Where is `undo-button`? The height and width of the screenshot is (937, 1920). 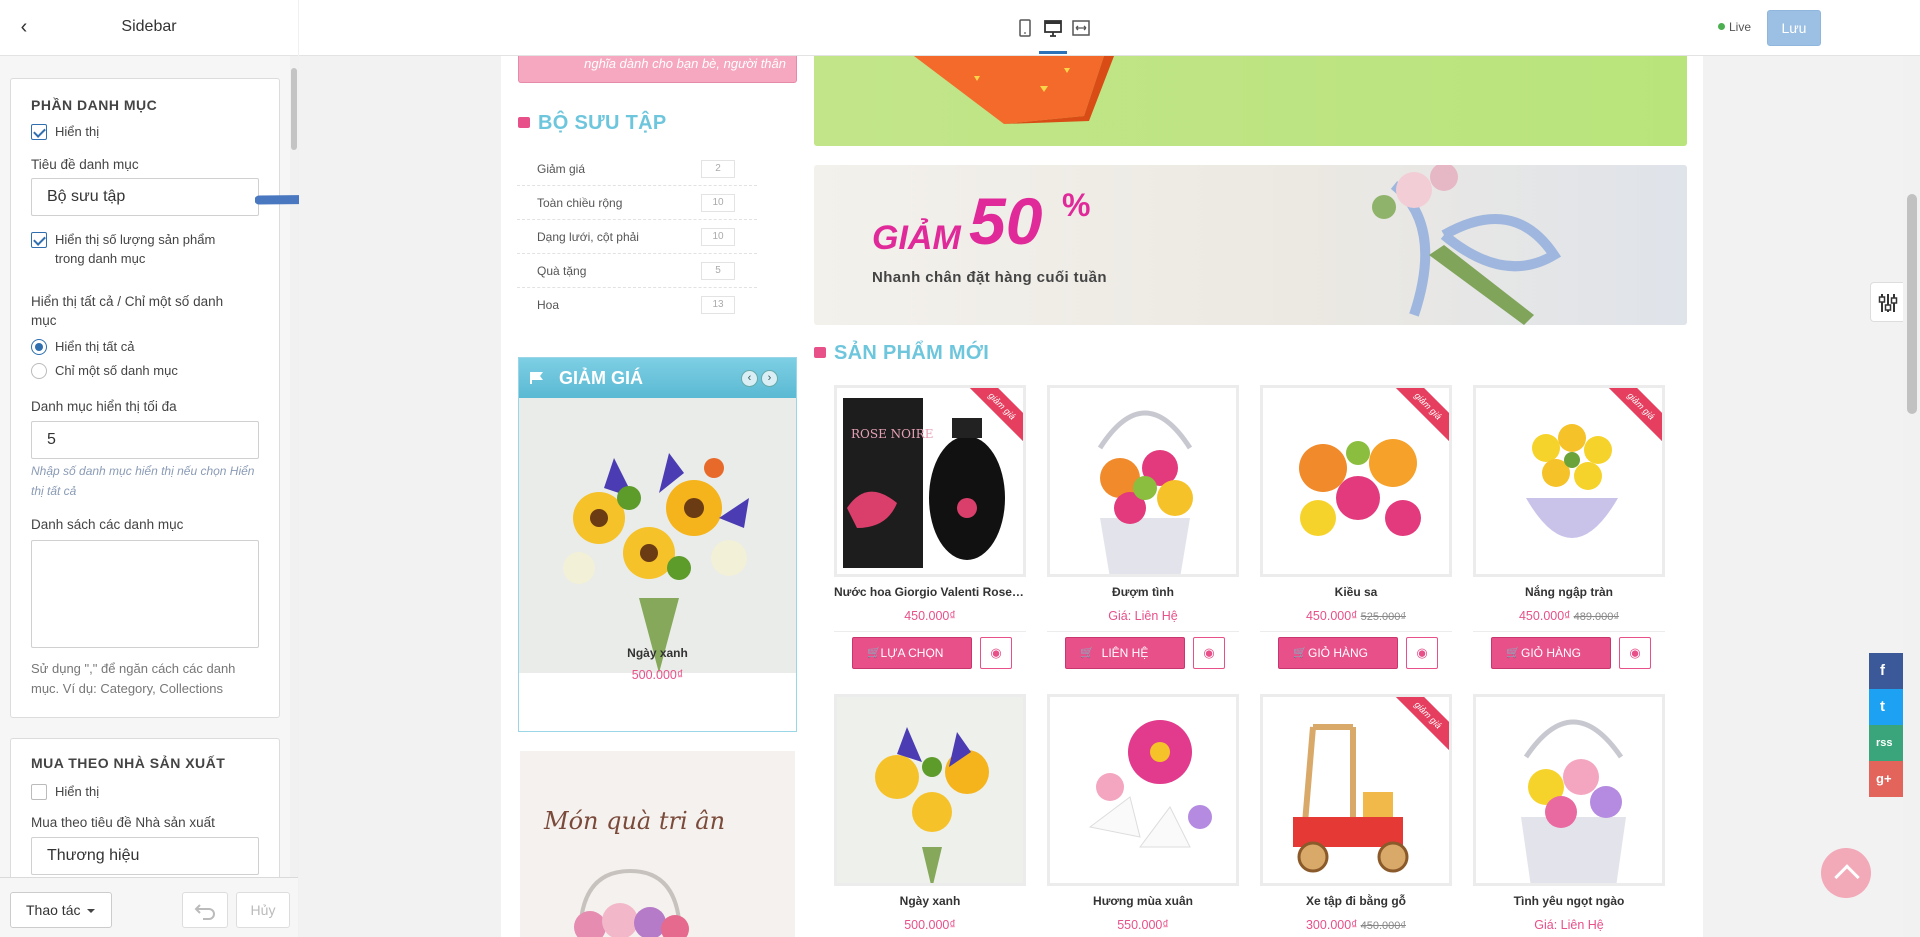
undo-button is located at coordinates (205, 910).